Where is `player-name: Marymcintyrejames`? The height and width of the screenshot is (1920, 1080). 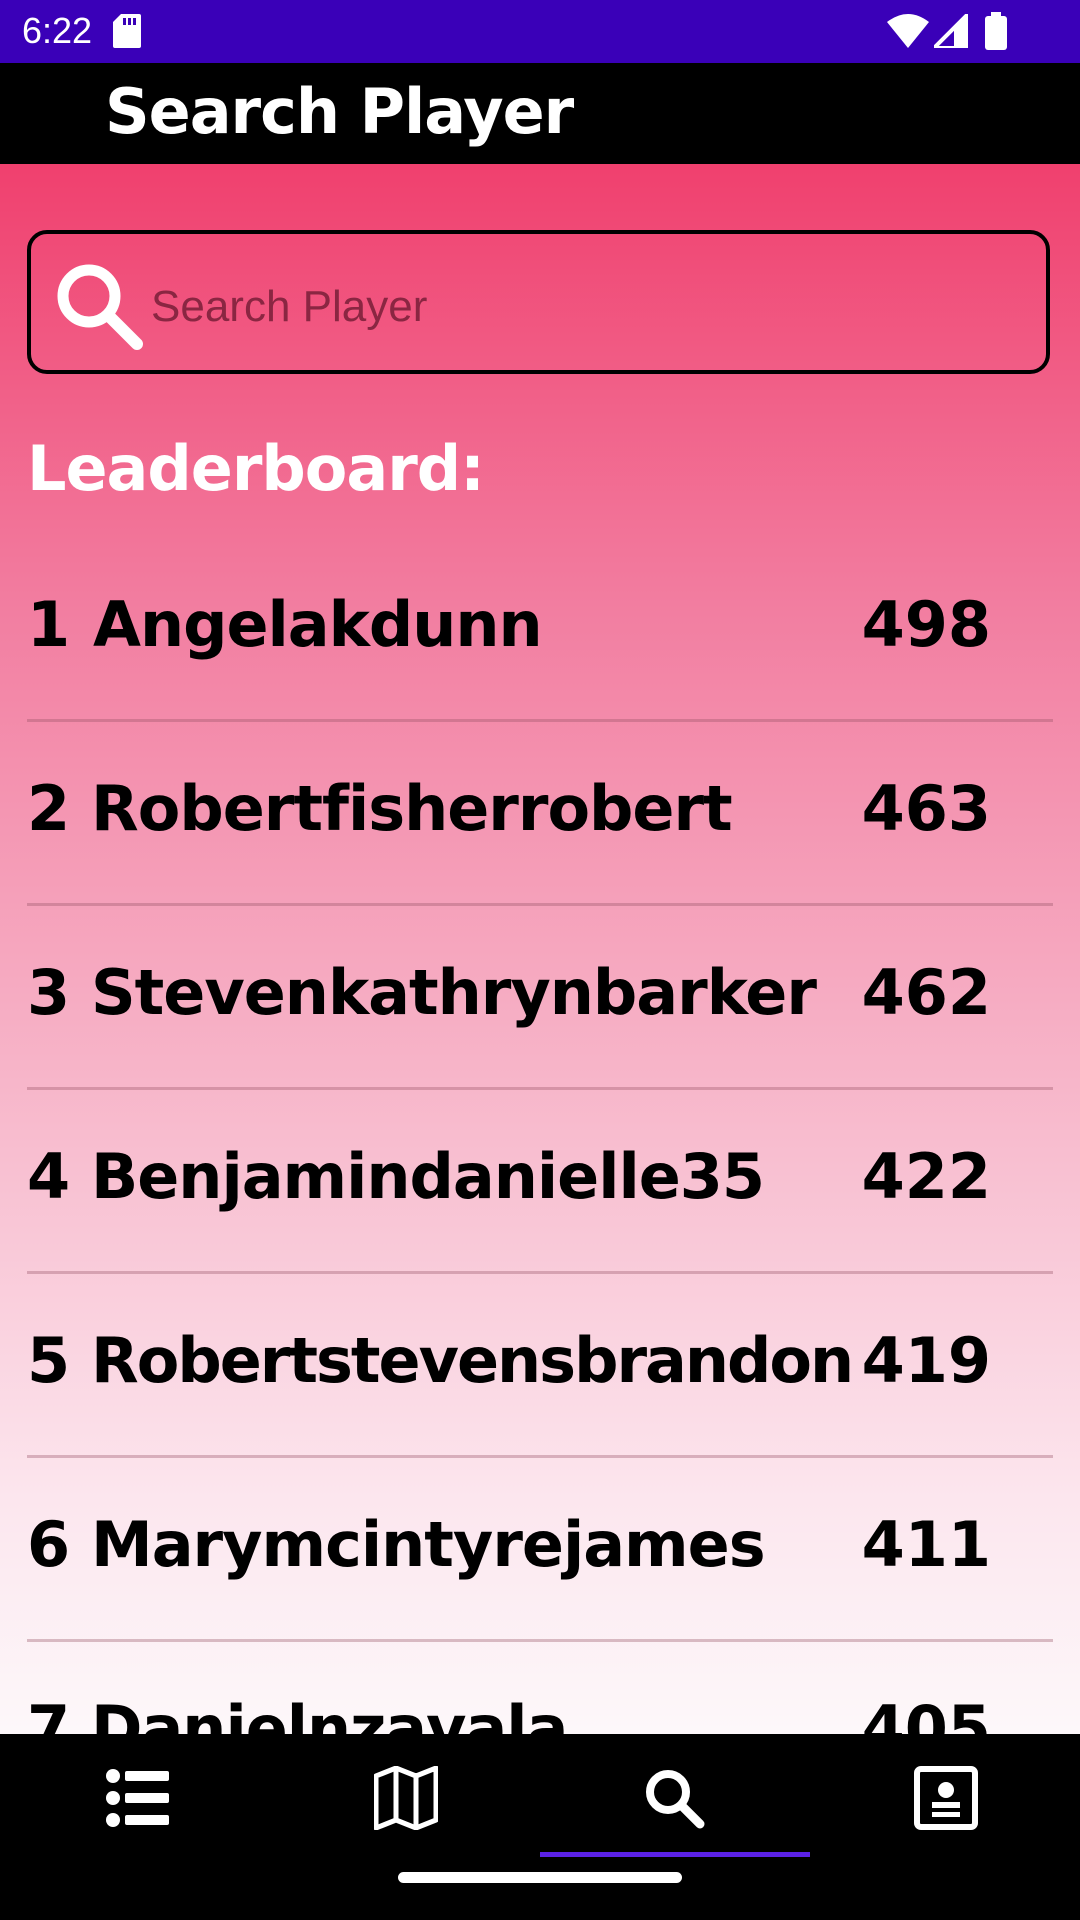 player-name: Marymcintyrejames is located at coordinates (428, 1544).